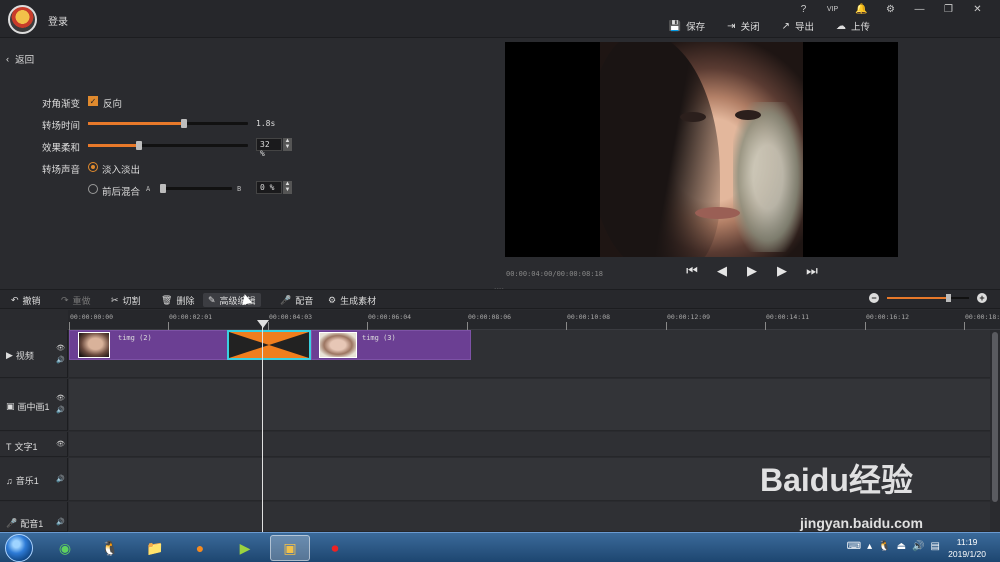 The width and height of the screenshot is (1000, 562). I want to click on start-button, so click(19, 548).